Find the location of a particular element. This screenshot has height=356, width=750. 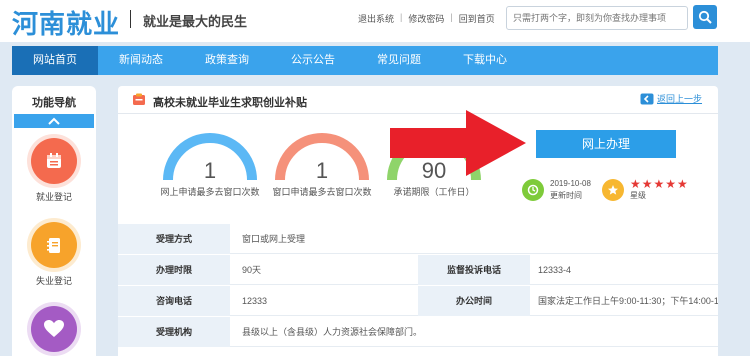

calendar-icon is located at coordinates (54, 161).